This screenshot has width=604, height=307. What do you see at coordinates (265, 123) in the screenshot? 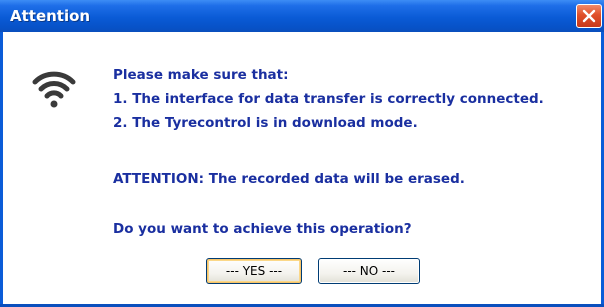
I see `message-line-2: 2. The Tyrecontrol is in download mode.` at bounding box center [265, 123].